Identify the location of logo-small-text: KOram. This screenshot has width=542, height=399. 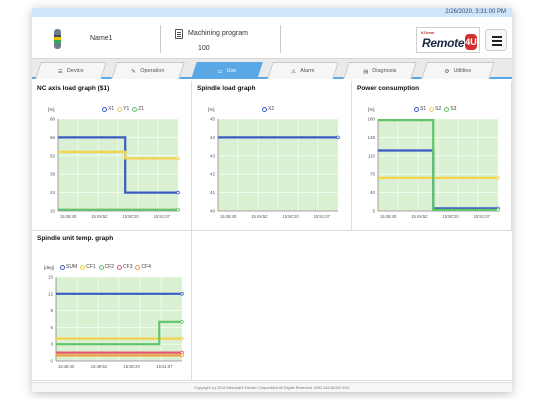
(428, 32).